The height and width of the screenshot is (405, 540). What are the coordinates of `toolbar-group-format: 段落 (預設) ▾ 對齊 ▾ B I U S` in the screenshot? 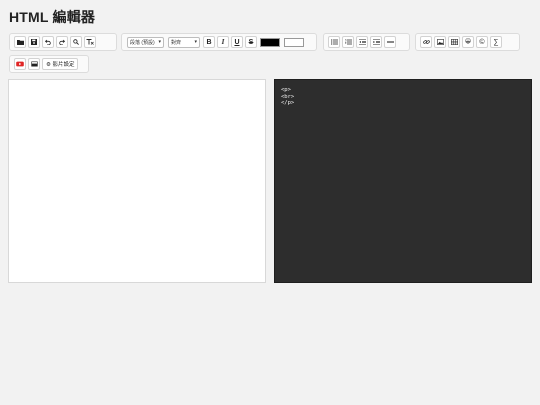 It's located at (219, 42).